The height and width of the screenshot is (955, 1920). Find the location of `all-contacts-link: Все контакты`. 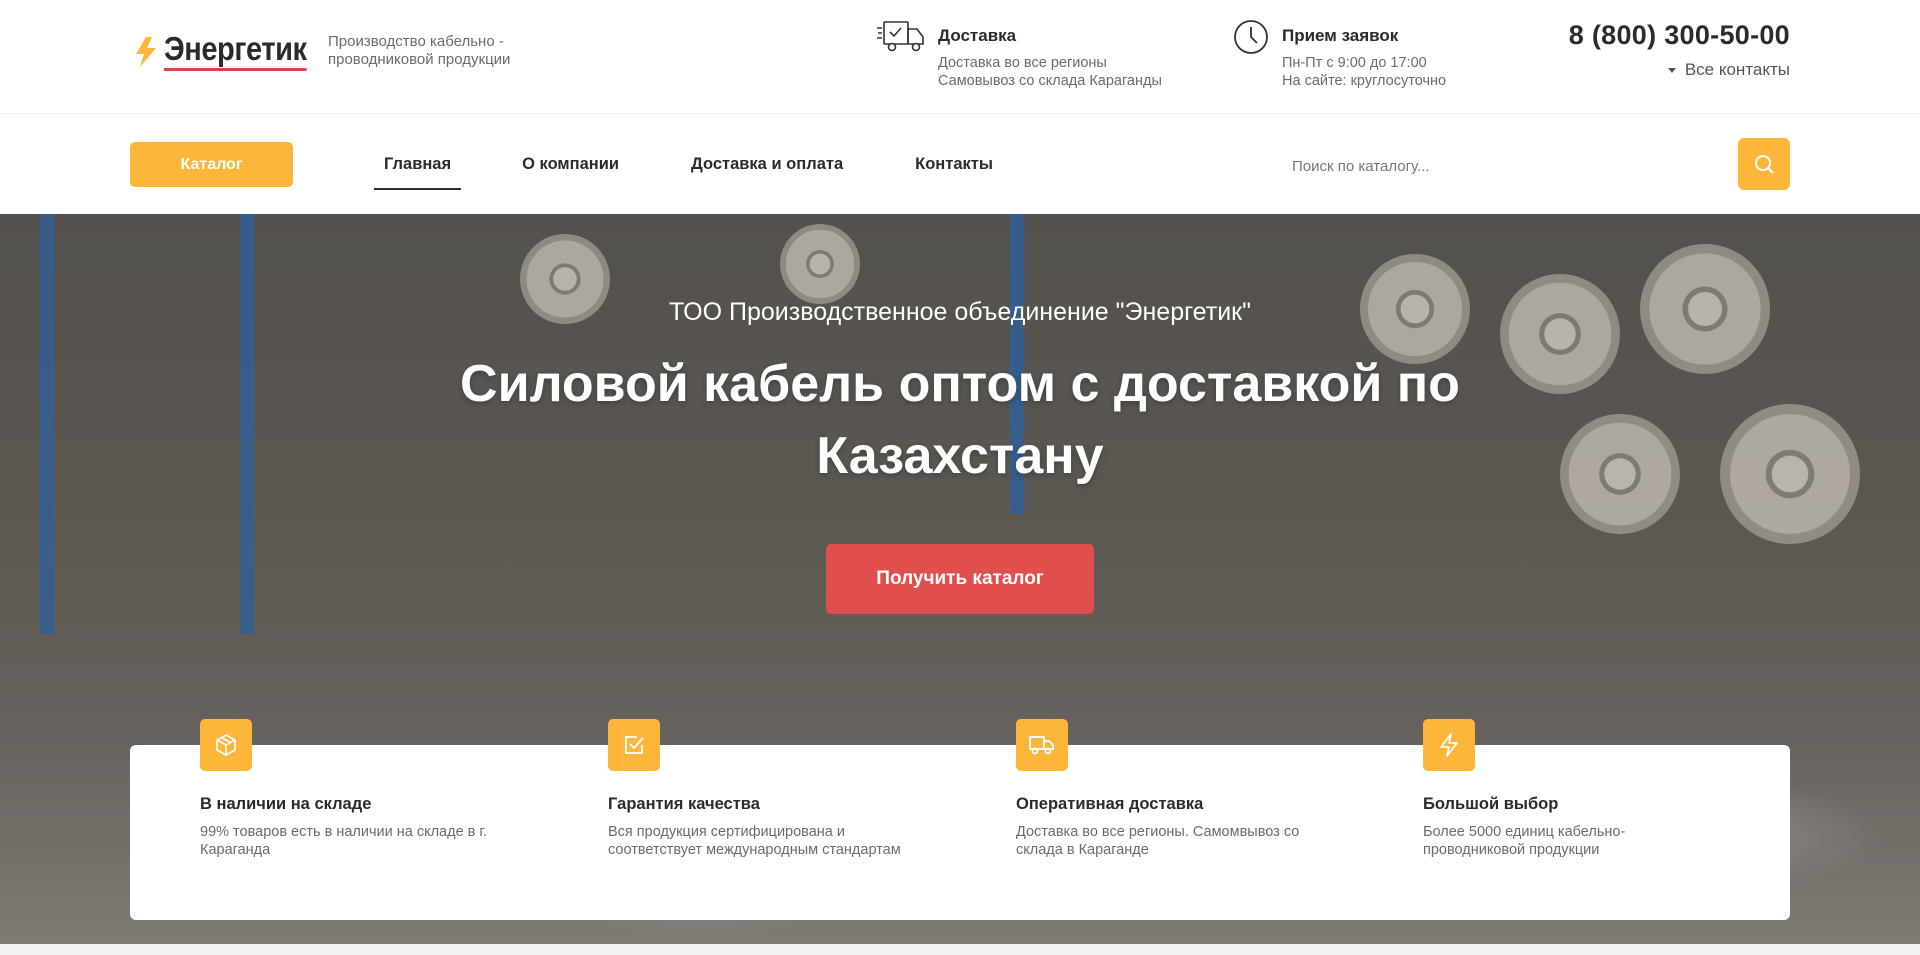

all-contacts-link: Все контакты is located at coordinates (1728, 70).